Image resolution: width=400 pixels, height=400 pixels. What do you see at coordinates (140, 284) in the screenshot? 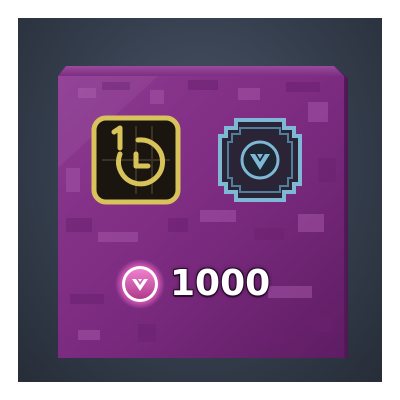
I see `v-coin-icon` at bounding box center [140, 284].